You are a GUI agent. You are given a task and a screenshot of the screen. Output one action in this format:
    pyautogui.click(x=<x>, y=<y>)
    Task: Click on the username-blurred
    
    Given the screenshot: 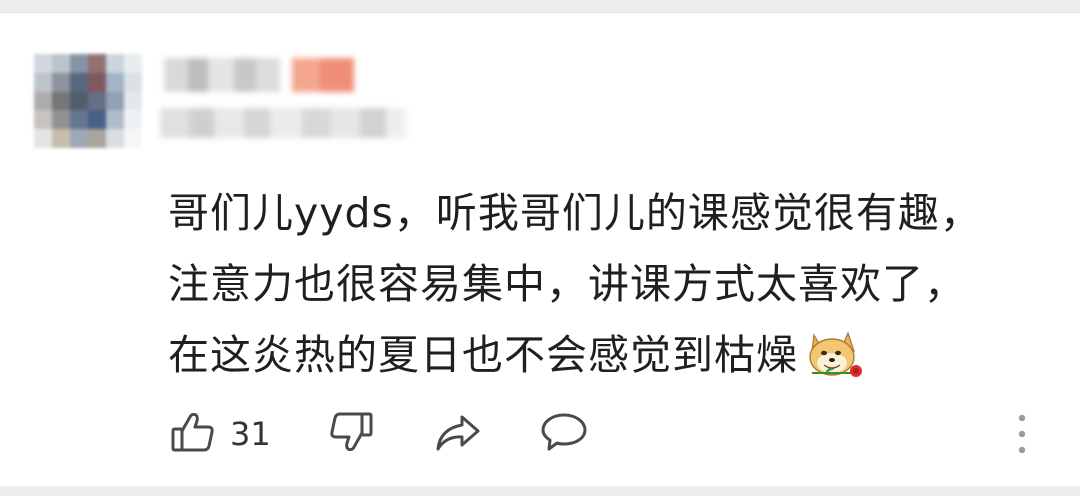 What is the action you would take?
    pyautogui.click(x=259, y=75)
    